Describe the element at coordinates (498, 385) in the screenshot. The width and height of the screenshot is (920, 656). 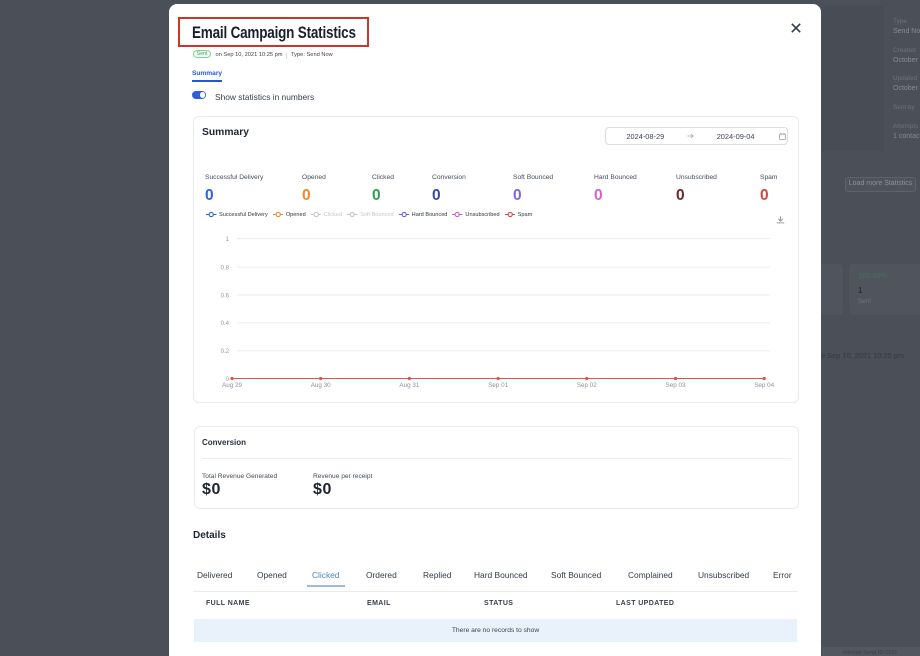
I see `svg-text: Sep 01` at that location.